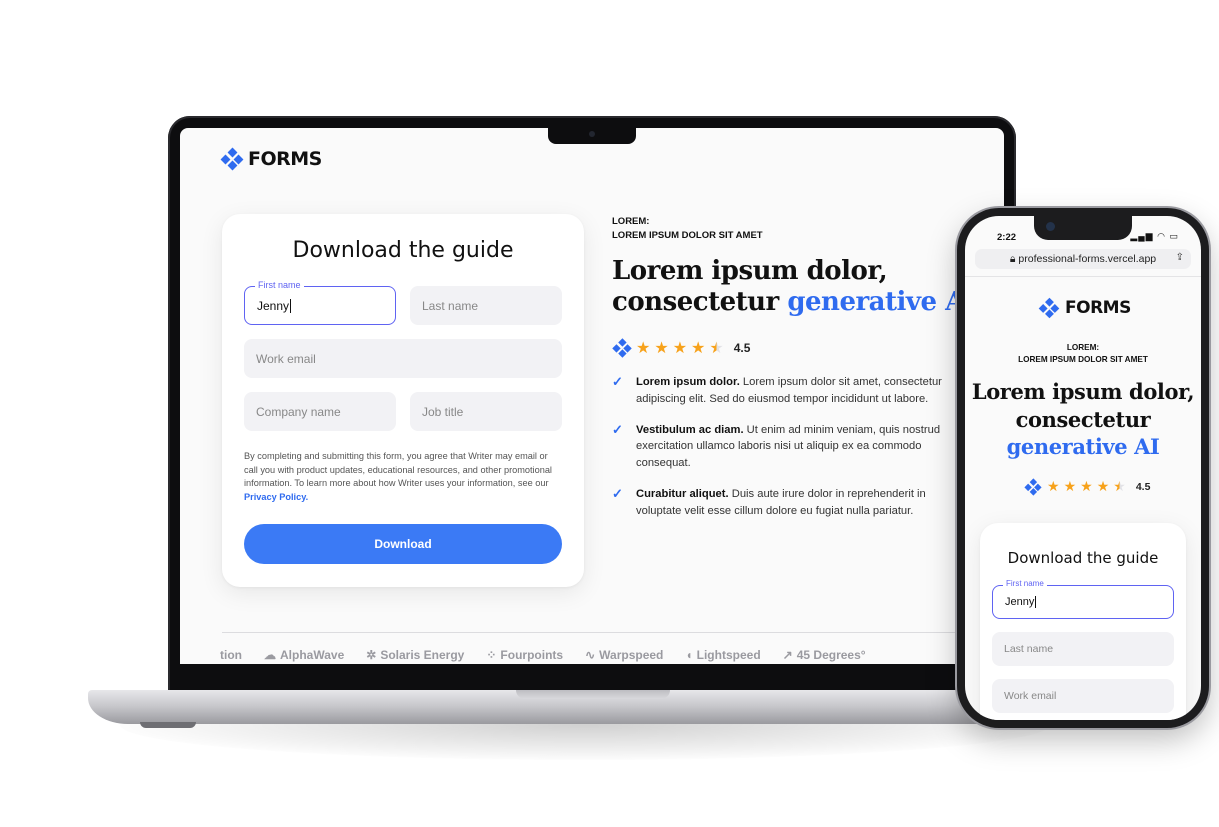 Image resolution: width=1219 pixels, height=827 pixels. I want to click on address-bar: 🔒︎ professional-forms.vercel.app ⇪, so click(1083, 259).